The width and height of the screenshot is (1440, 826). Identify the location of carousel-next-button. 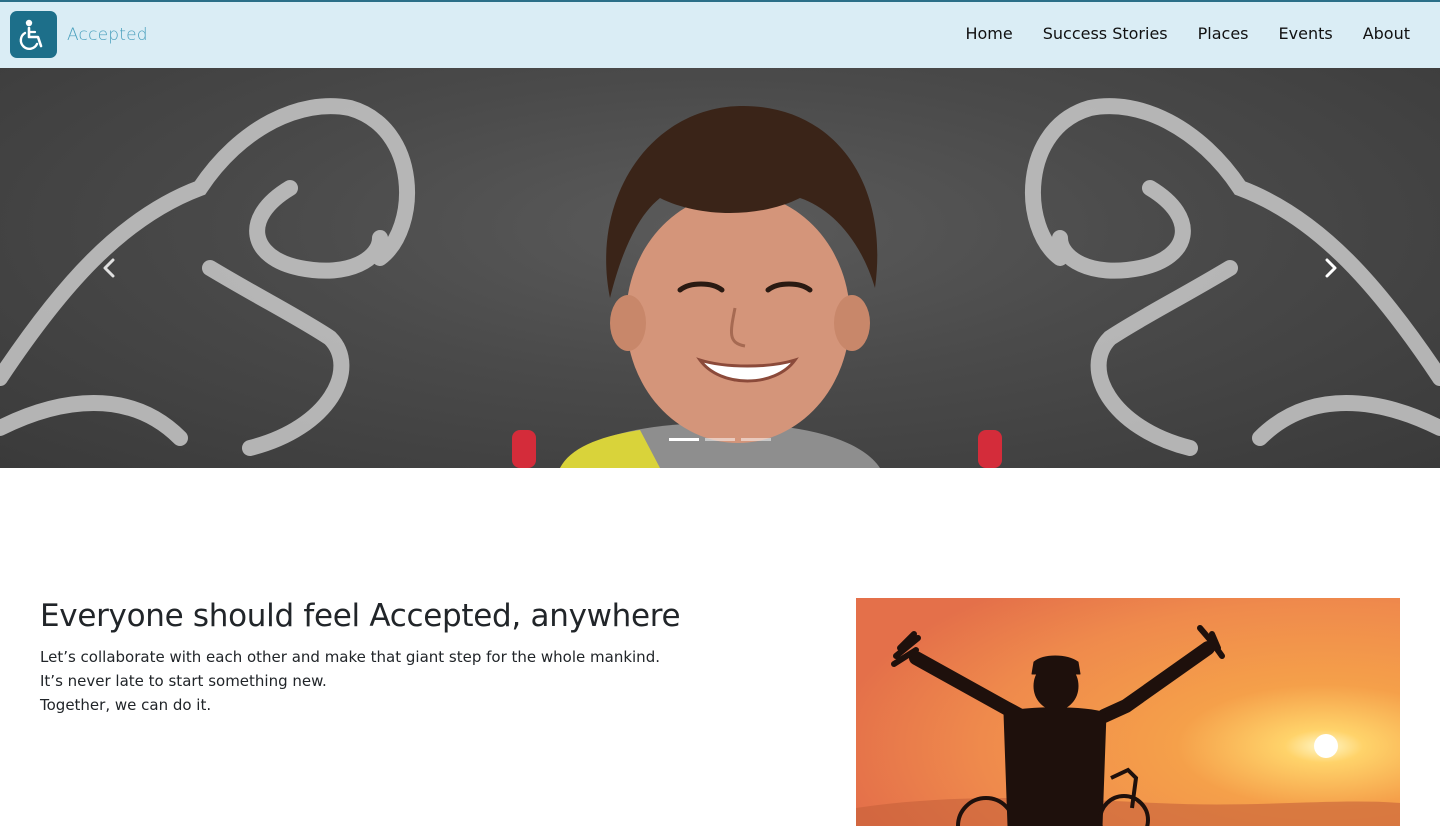
(1331, 268).